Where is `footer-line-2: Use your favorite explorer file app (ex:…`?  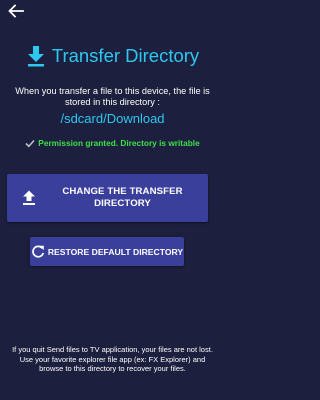
footer-line-2: Use your favorite explorer file app (ex:… is located at coordinates (112, 364).